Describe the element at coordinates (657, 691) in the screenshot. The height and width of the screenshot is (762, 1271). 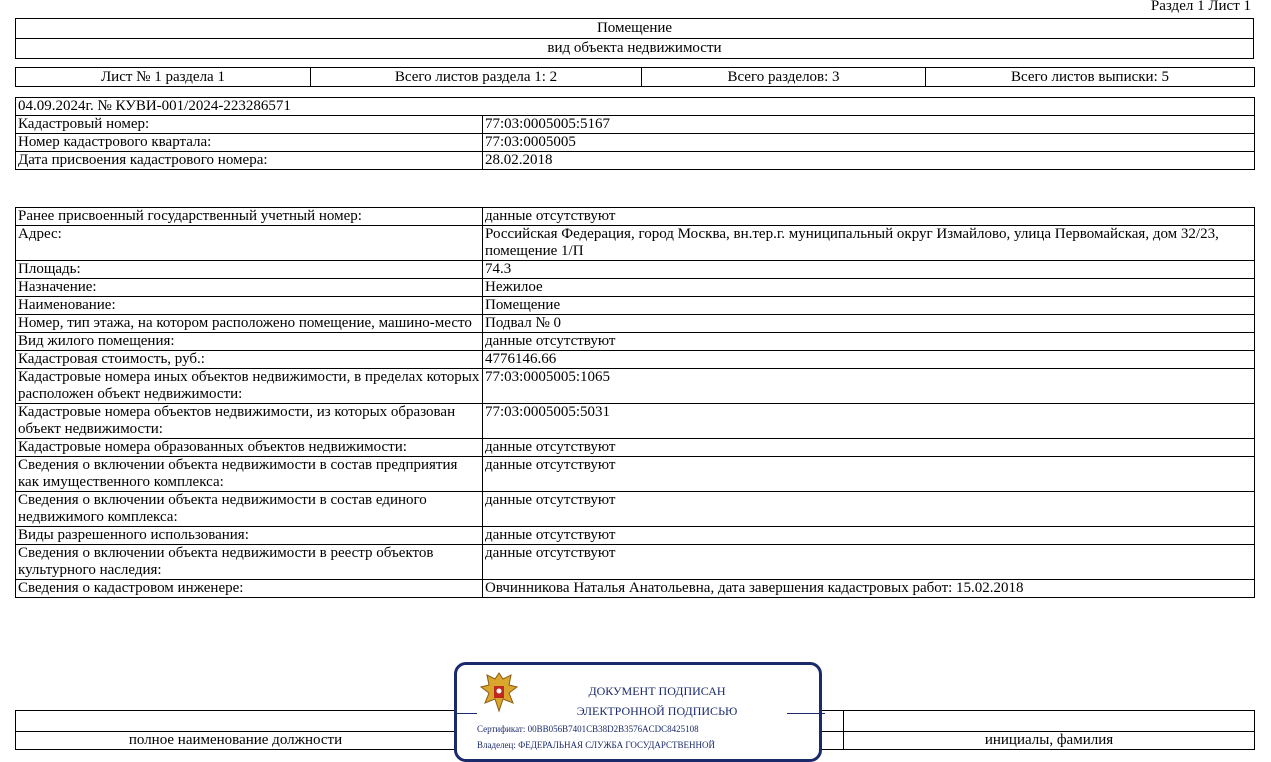
I see `signature-line-1: ДОКУМЕНТ ПОДПИСАН` at that location.